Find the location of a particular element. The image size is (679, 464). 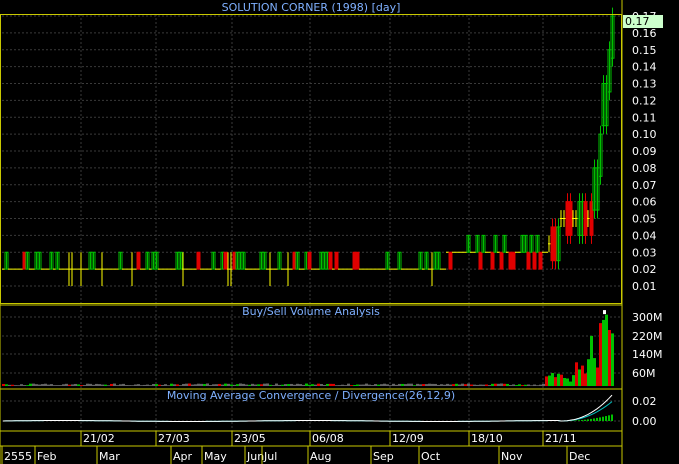

price-tick-label: 0.13 is located at coordinates (644, 84).